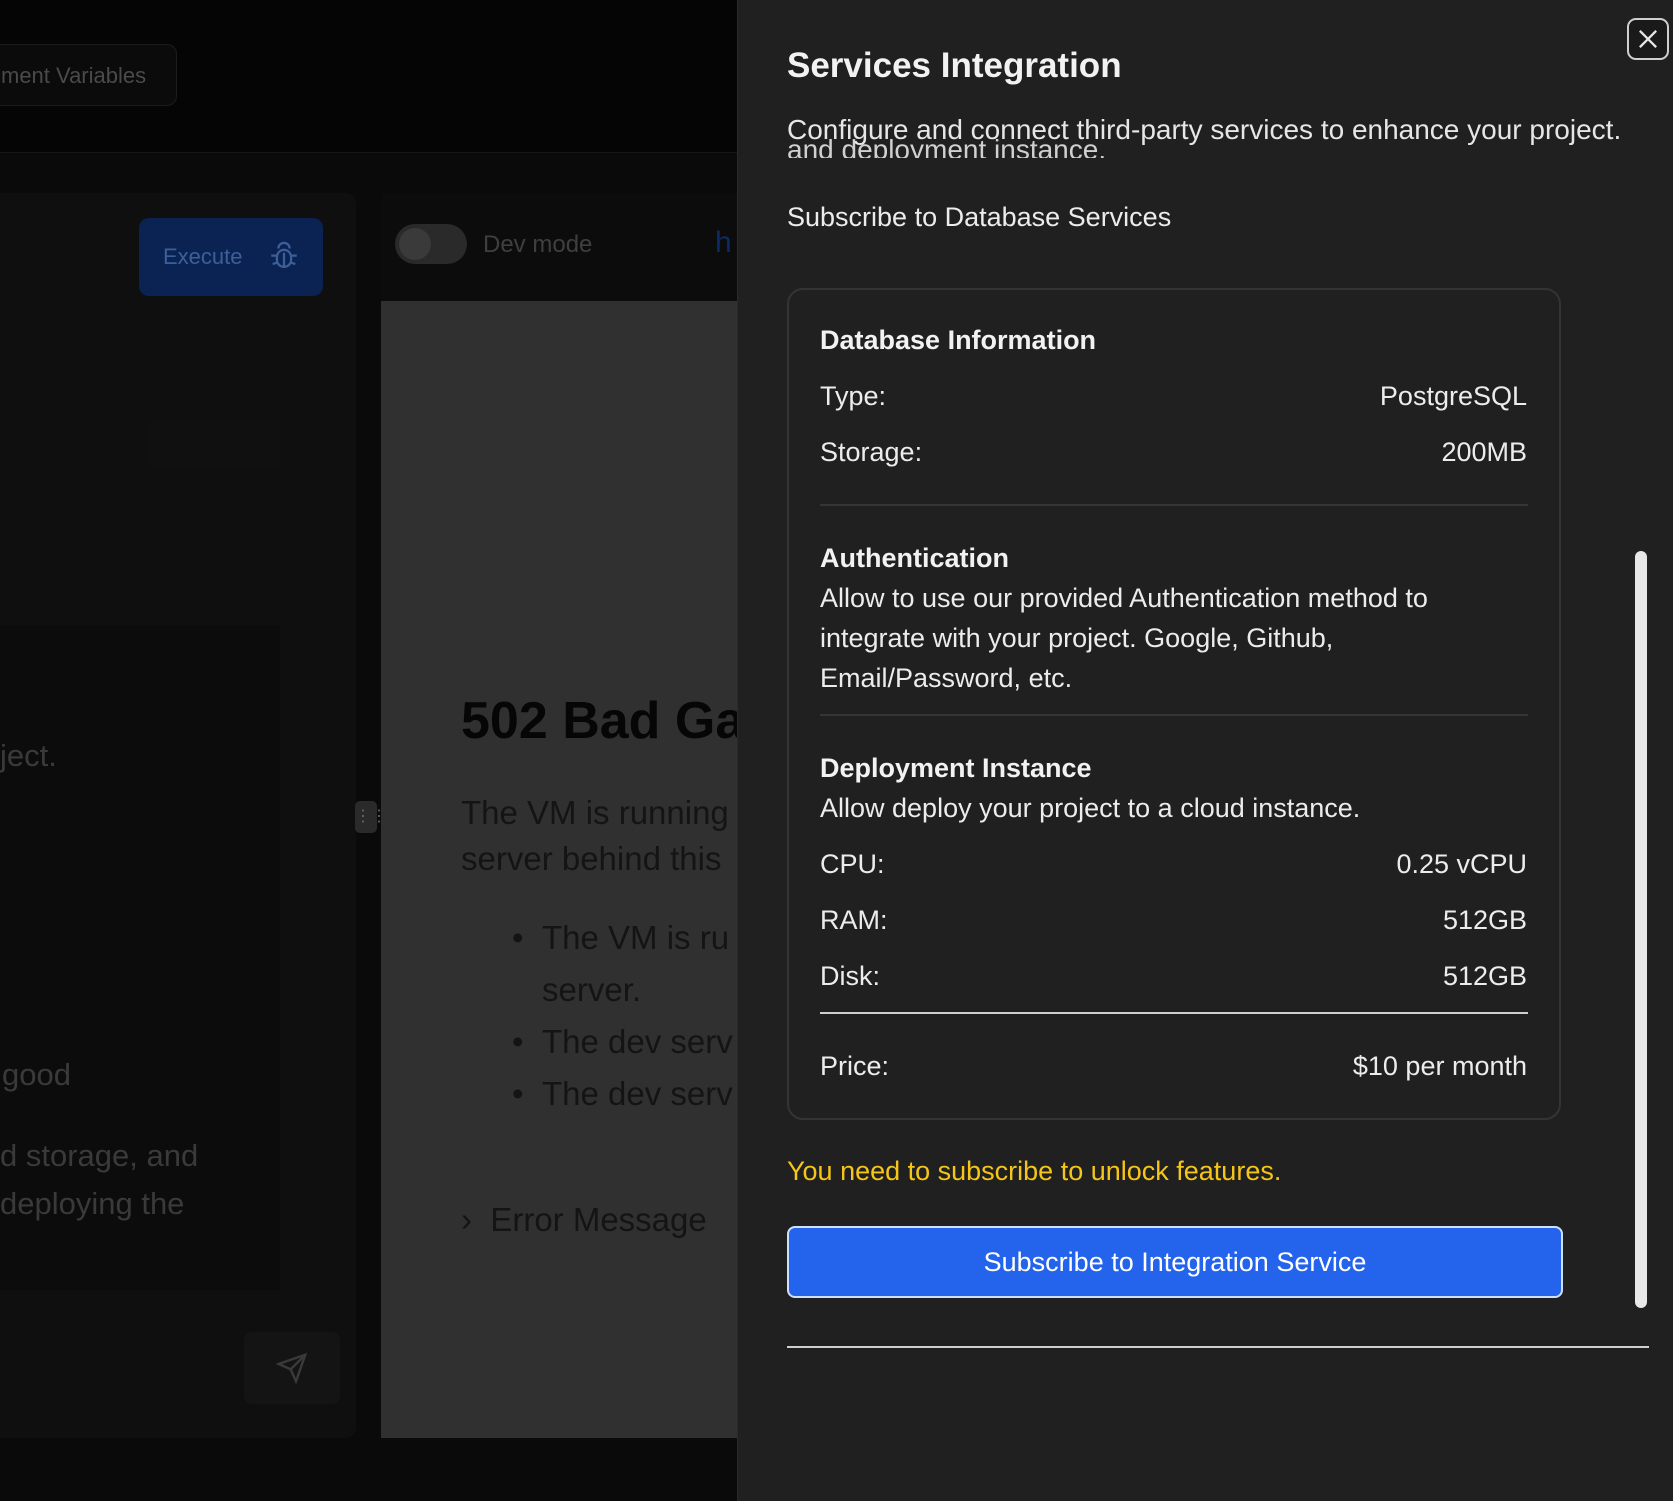 The width and height of the screenshot is (1673, 1501). What do you see at coordinates (871, 452) in the screenshot?
I see `storage-label: Storage:` at bounding box center [871, 452].